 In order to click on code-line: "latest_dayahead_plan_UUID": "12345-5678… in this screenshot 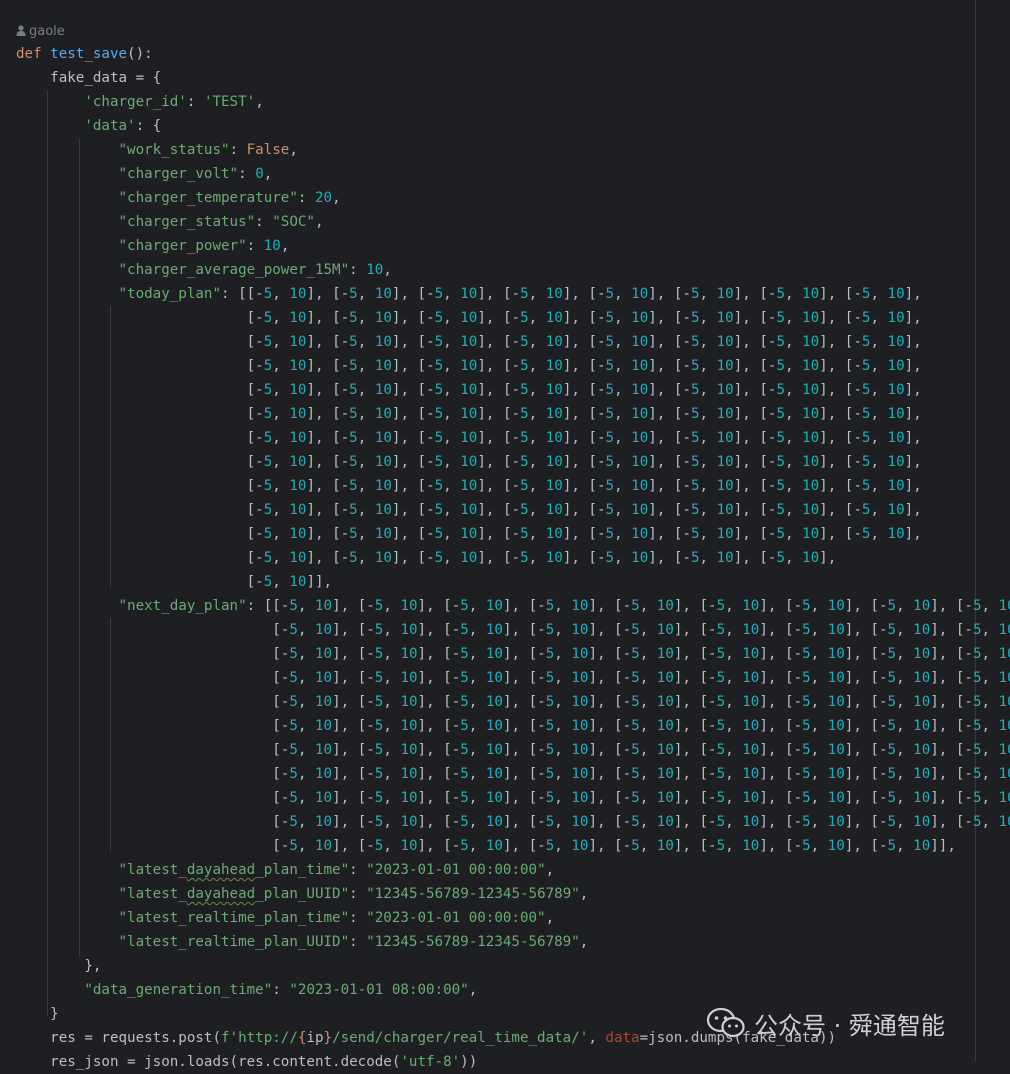, I will do `click(302, 894)`.